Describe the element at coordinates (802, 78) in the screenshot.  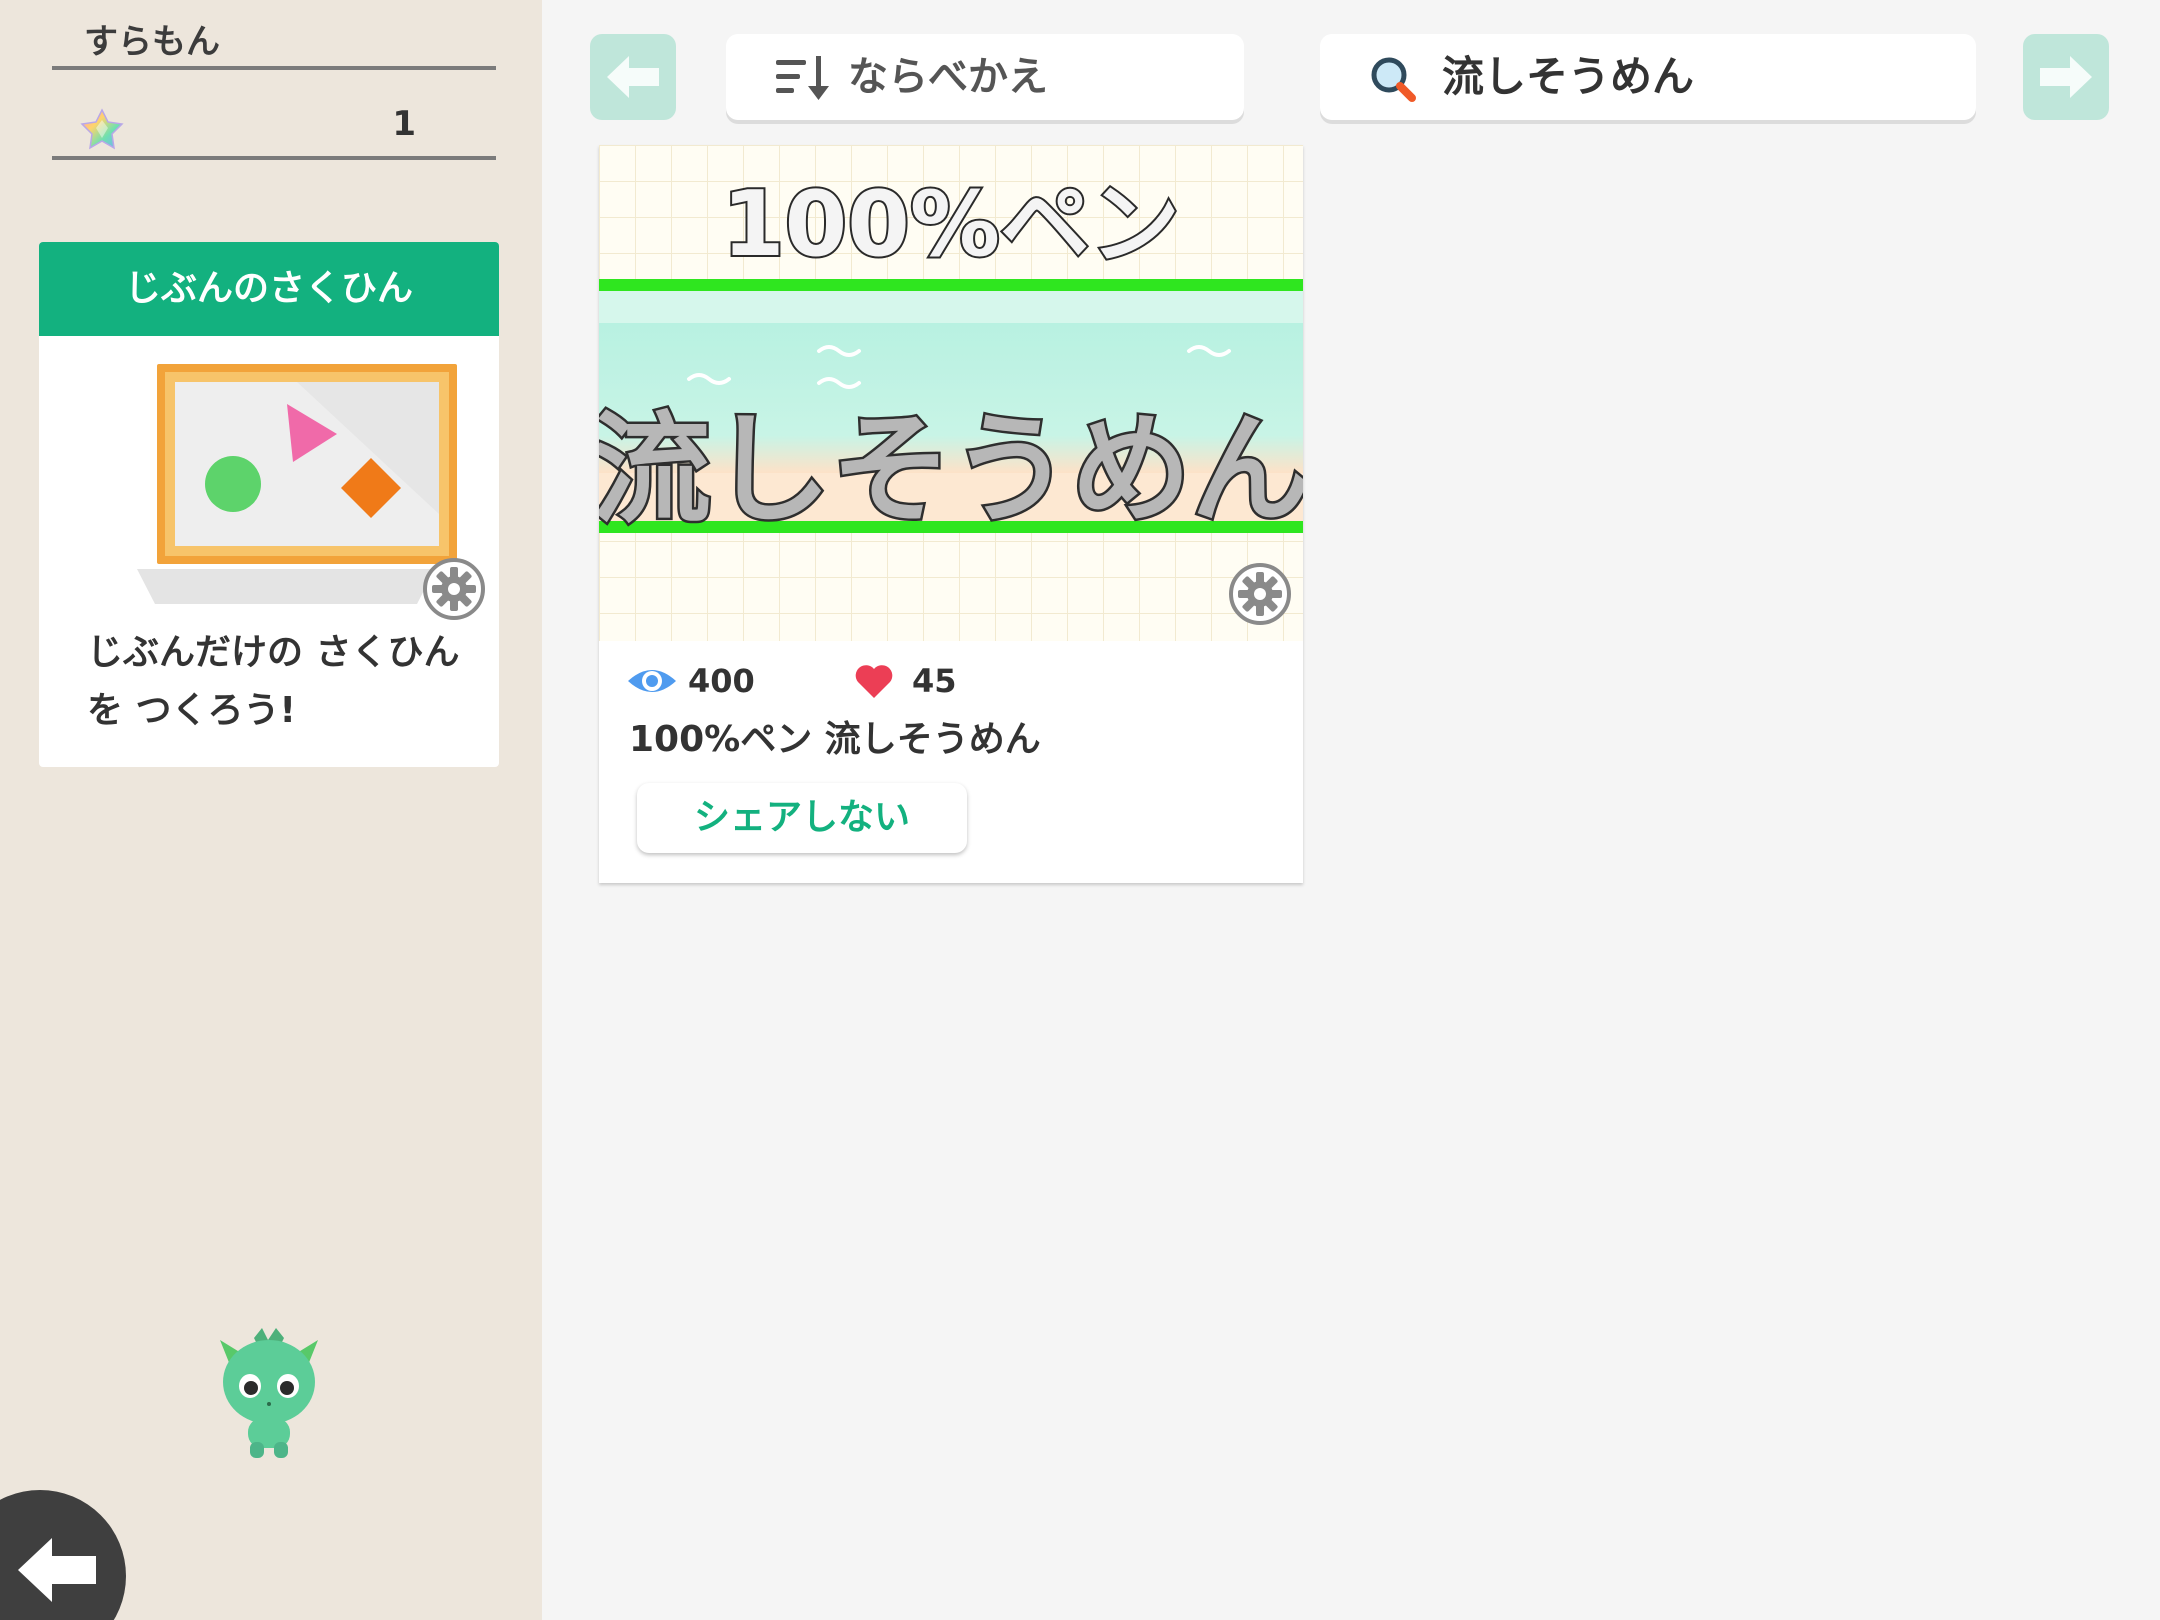
I see `sort-icon` at that location.